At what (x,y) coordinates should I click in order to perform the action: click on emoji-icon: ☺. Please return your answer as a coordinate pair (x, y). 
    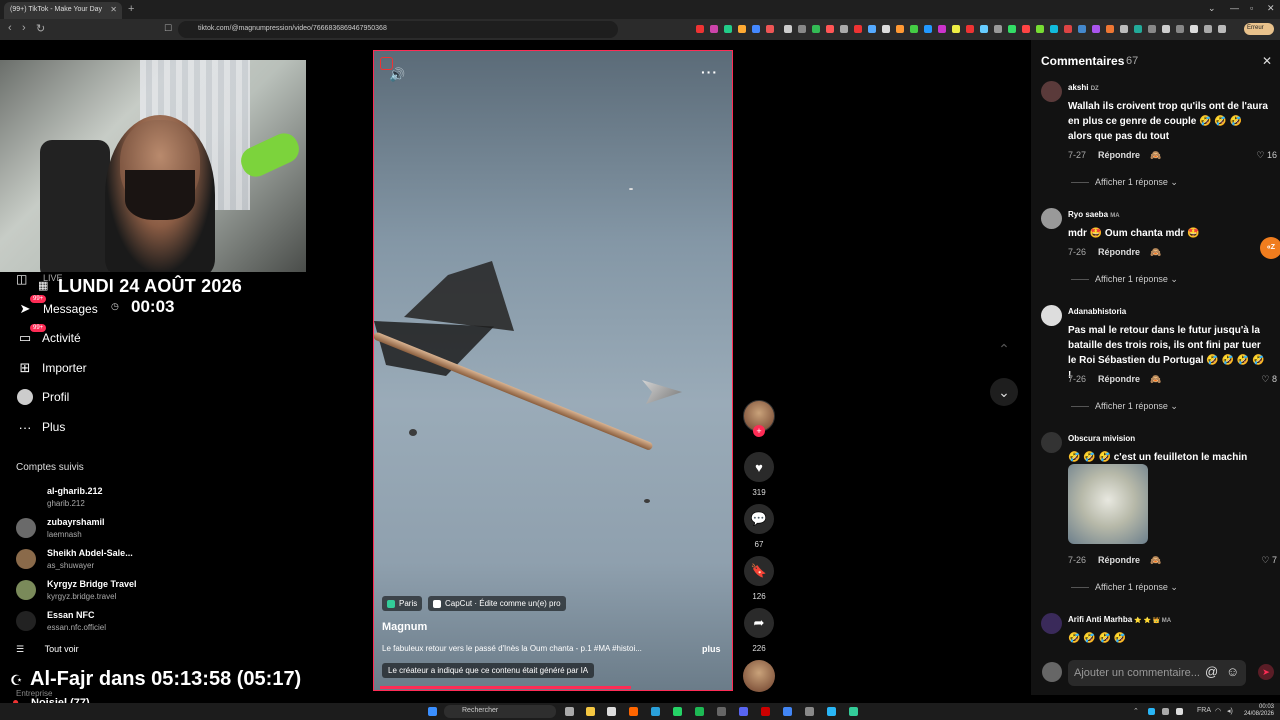
    Looking at the image, I should click on (1232, 671).